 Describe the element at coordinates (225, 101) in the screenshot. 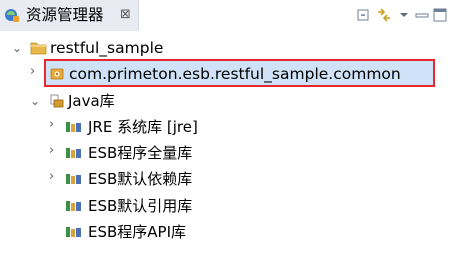

I see `tree-item-java-library: ⌄ Java库` at that location.